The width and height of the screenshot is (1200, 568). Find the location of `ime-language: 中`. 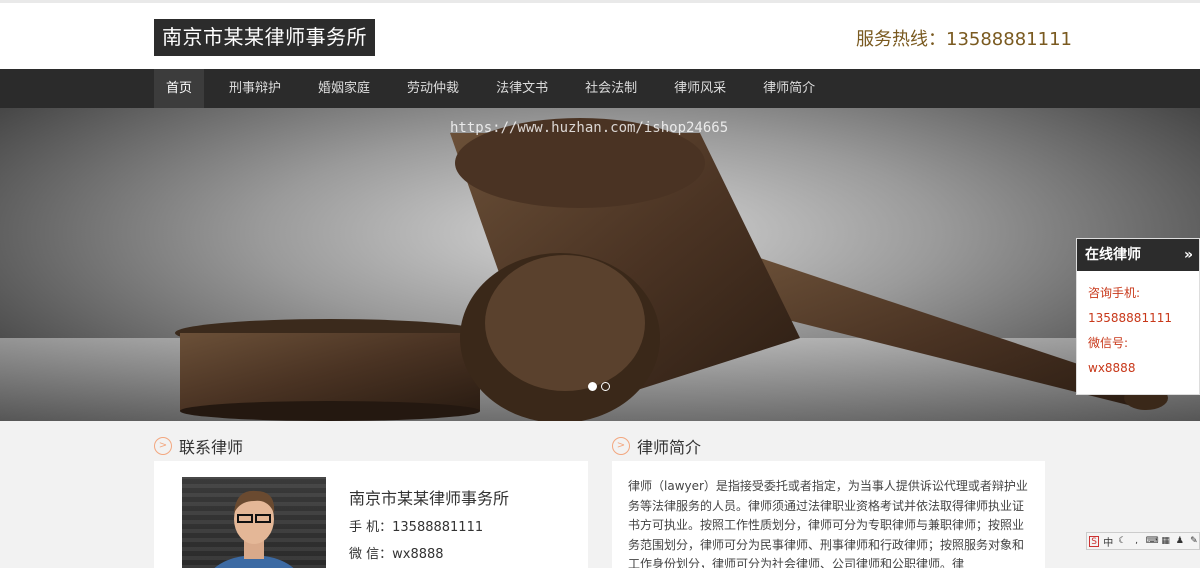

ime-language: 中 is located at coordinates (1108, 541).